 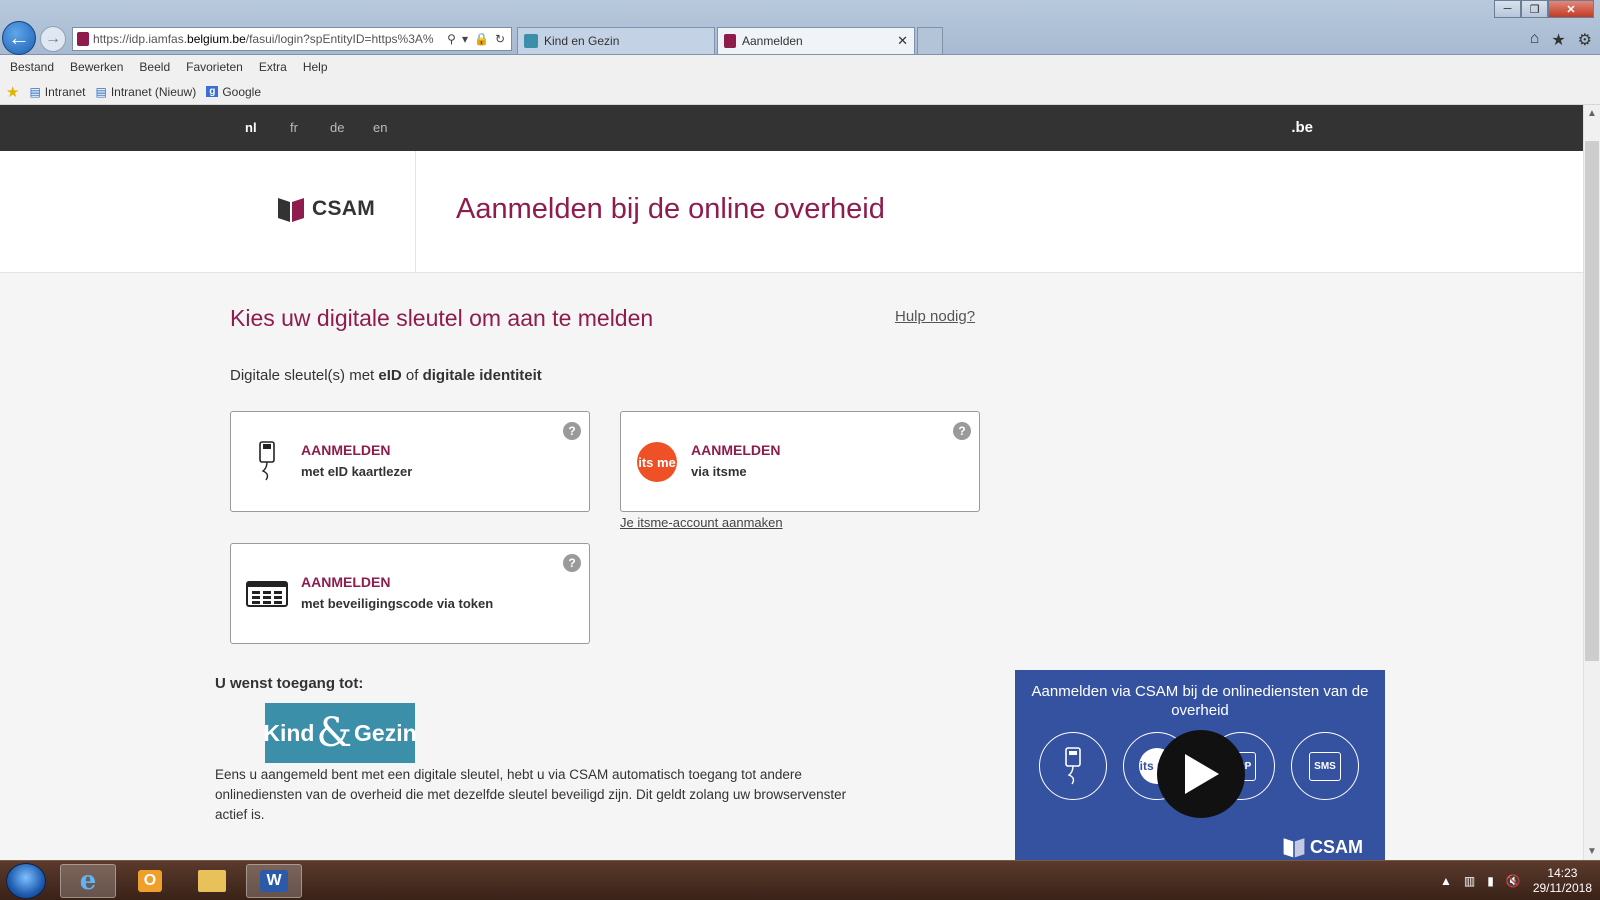 What do you see at coordinates (701, 522) in the screenshot?
I see `itsme-create-account-link: Je itsme-account aanmaken` at bounding box center [701, 522].